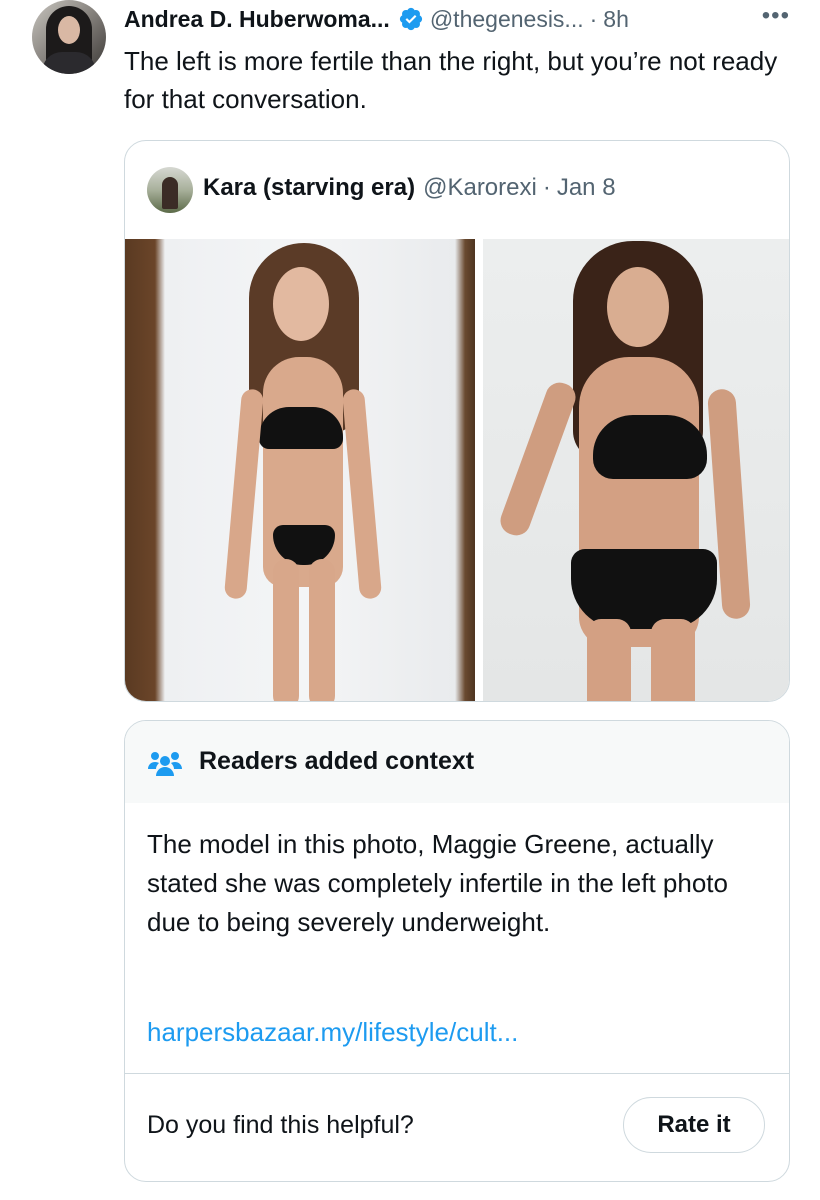 Image resolution: width=820 pixels, height=1200 pixels. I want to click on community-note-title: Readers added context, so click(337, 761).